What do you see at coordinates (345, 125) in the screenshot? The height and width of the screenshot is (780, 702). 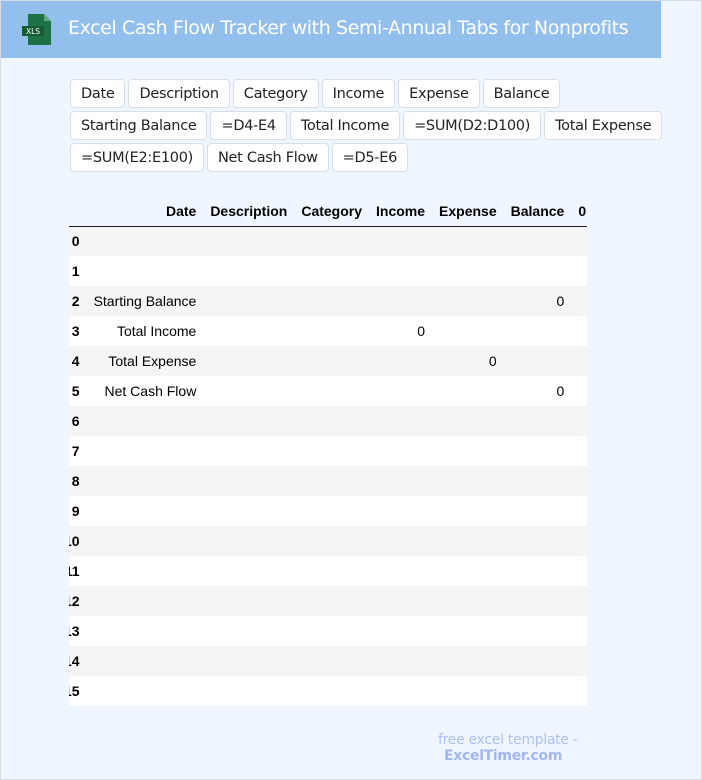 I see `cell-chip: Total Income` at bounding box center [345, 125].